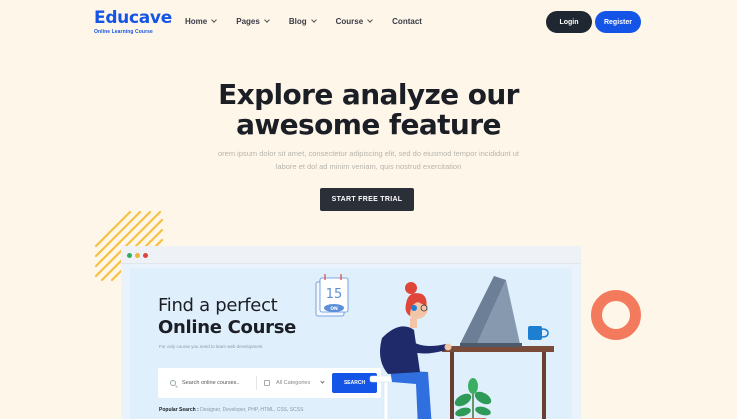 The height and width of the screenshot is (419, 737). What do you see at coordinates (137, 255) in the screenshot?
I see `window-dot-yellow` at bounding box center [137, 255].